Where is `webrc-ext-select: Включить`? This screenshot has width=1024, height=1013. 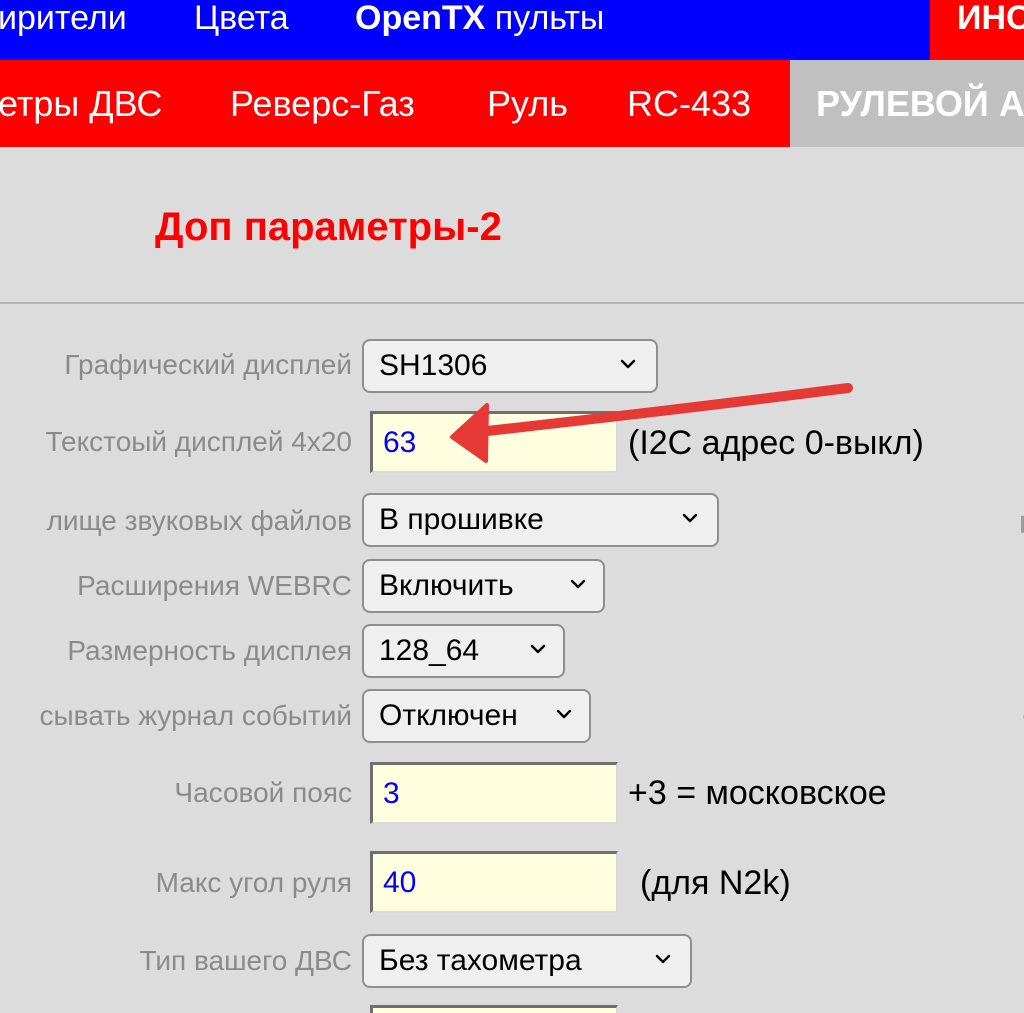 webrc-ext-select: Включить is located at coordinates (483, 586).